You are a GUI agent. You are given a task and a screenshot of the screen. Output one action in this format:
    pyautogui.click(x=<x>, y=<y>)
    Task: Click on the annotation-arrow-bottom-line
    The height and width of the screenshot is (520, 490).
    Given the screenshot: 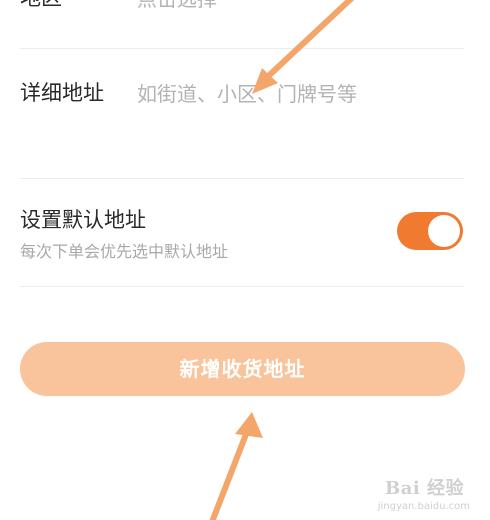 What is the action you would take?
    pyautogui.click(x=231, y=470)
    